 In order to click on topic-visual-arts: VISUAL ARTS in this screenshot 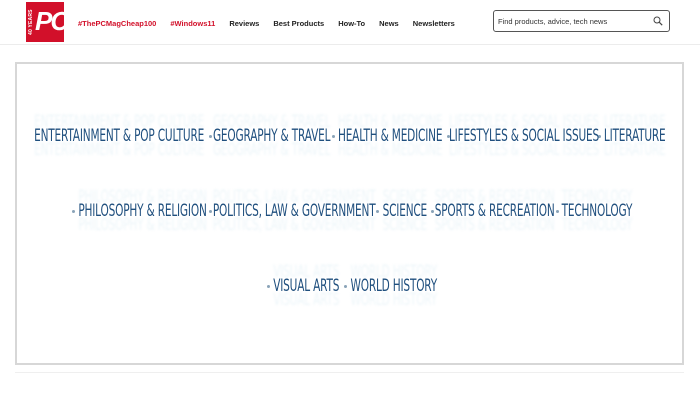, I will do `click(306, 286)`.